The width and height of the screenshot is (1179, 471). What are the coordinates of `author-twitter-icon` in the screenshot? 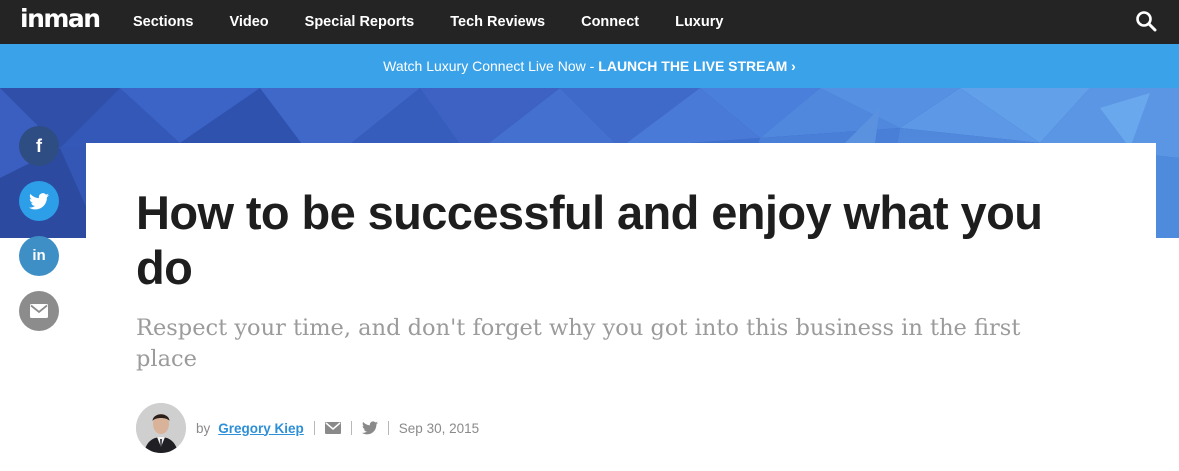 It's located at (369, 428).